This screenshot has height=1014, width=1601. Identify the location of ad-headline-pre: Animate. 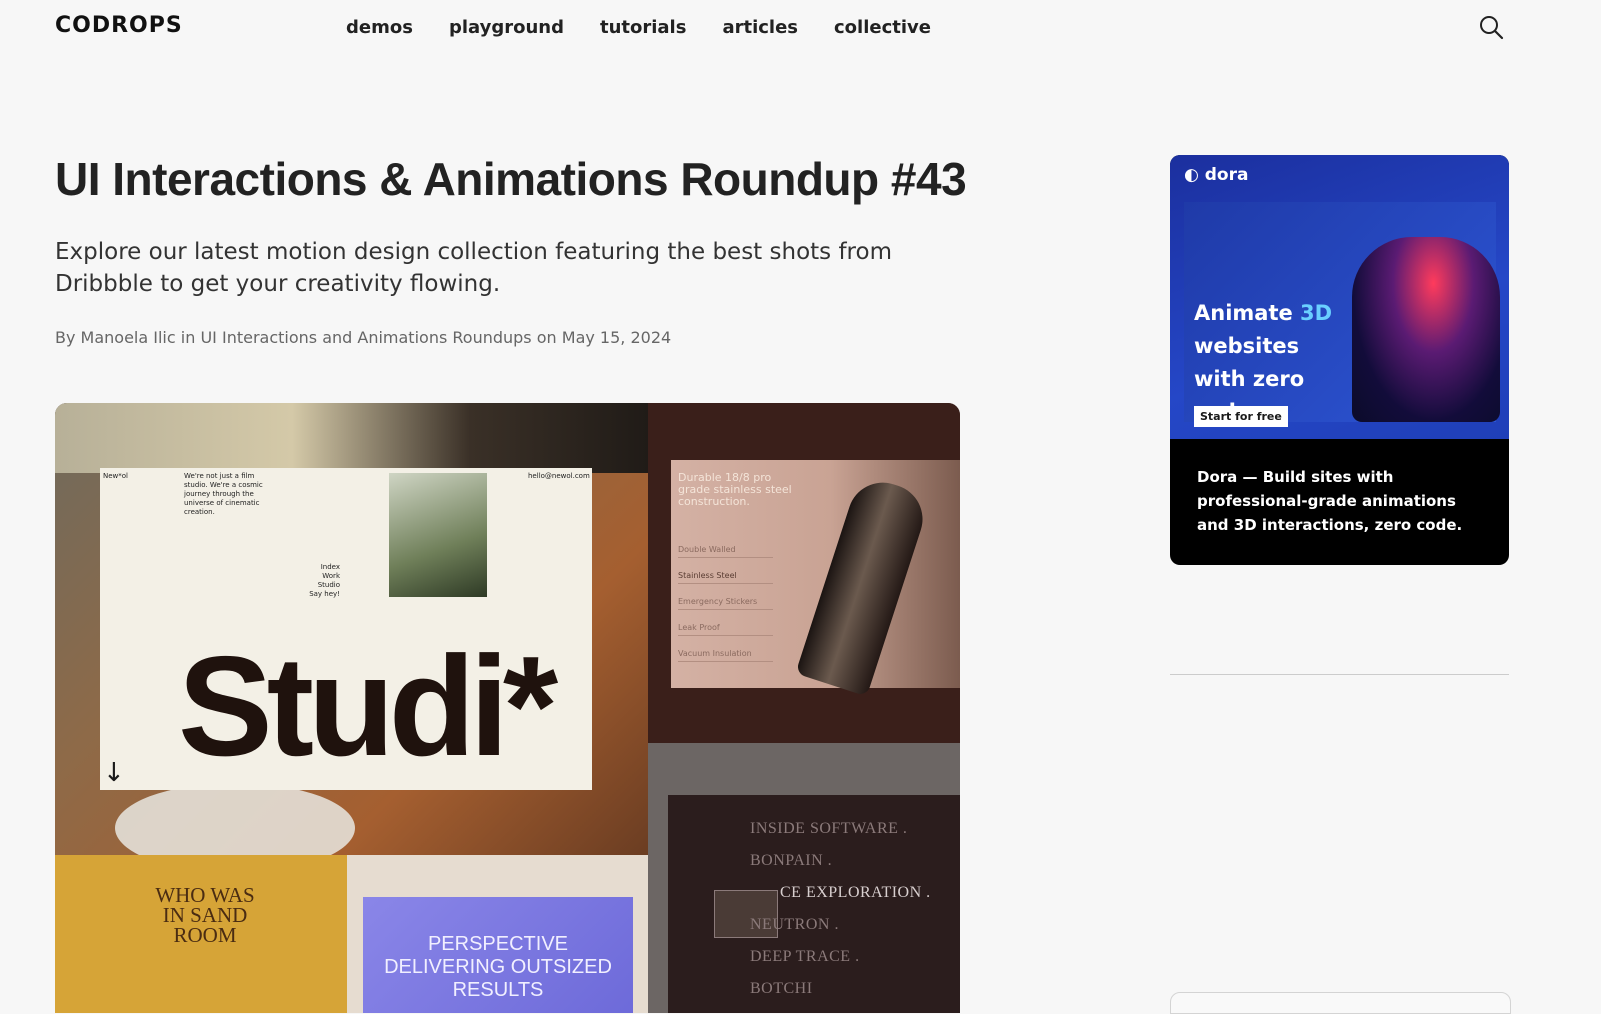
(1247, 313).